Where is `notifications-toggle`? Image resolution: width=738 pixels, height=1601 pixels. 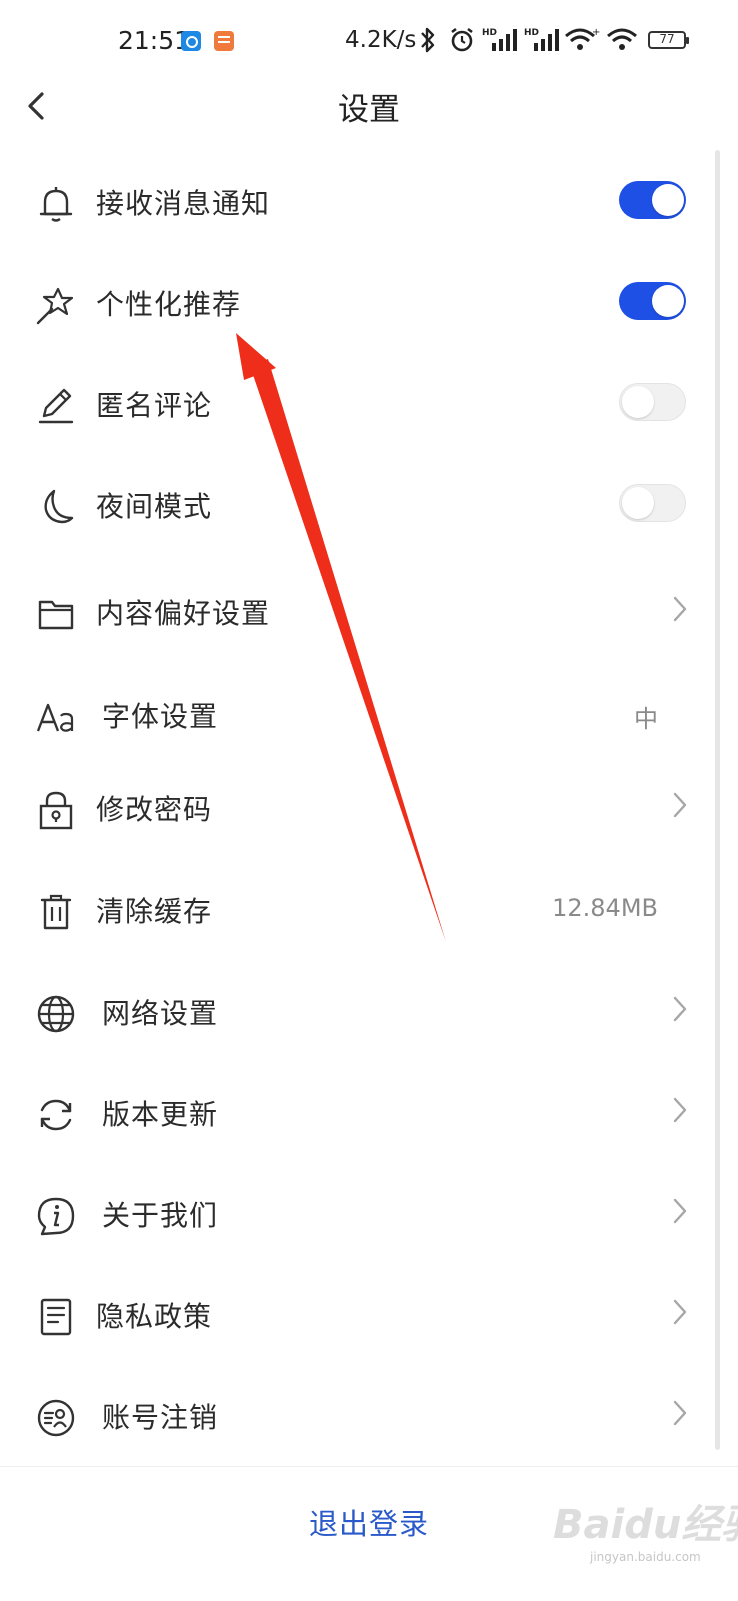
notifications-toggle is located at coordinates (652, 200).